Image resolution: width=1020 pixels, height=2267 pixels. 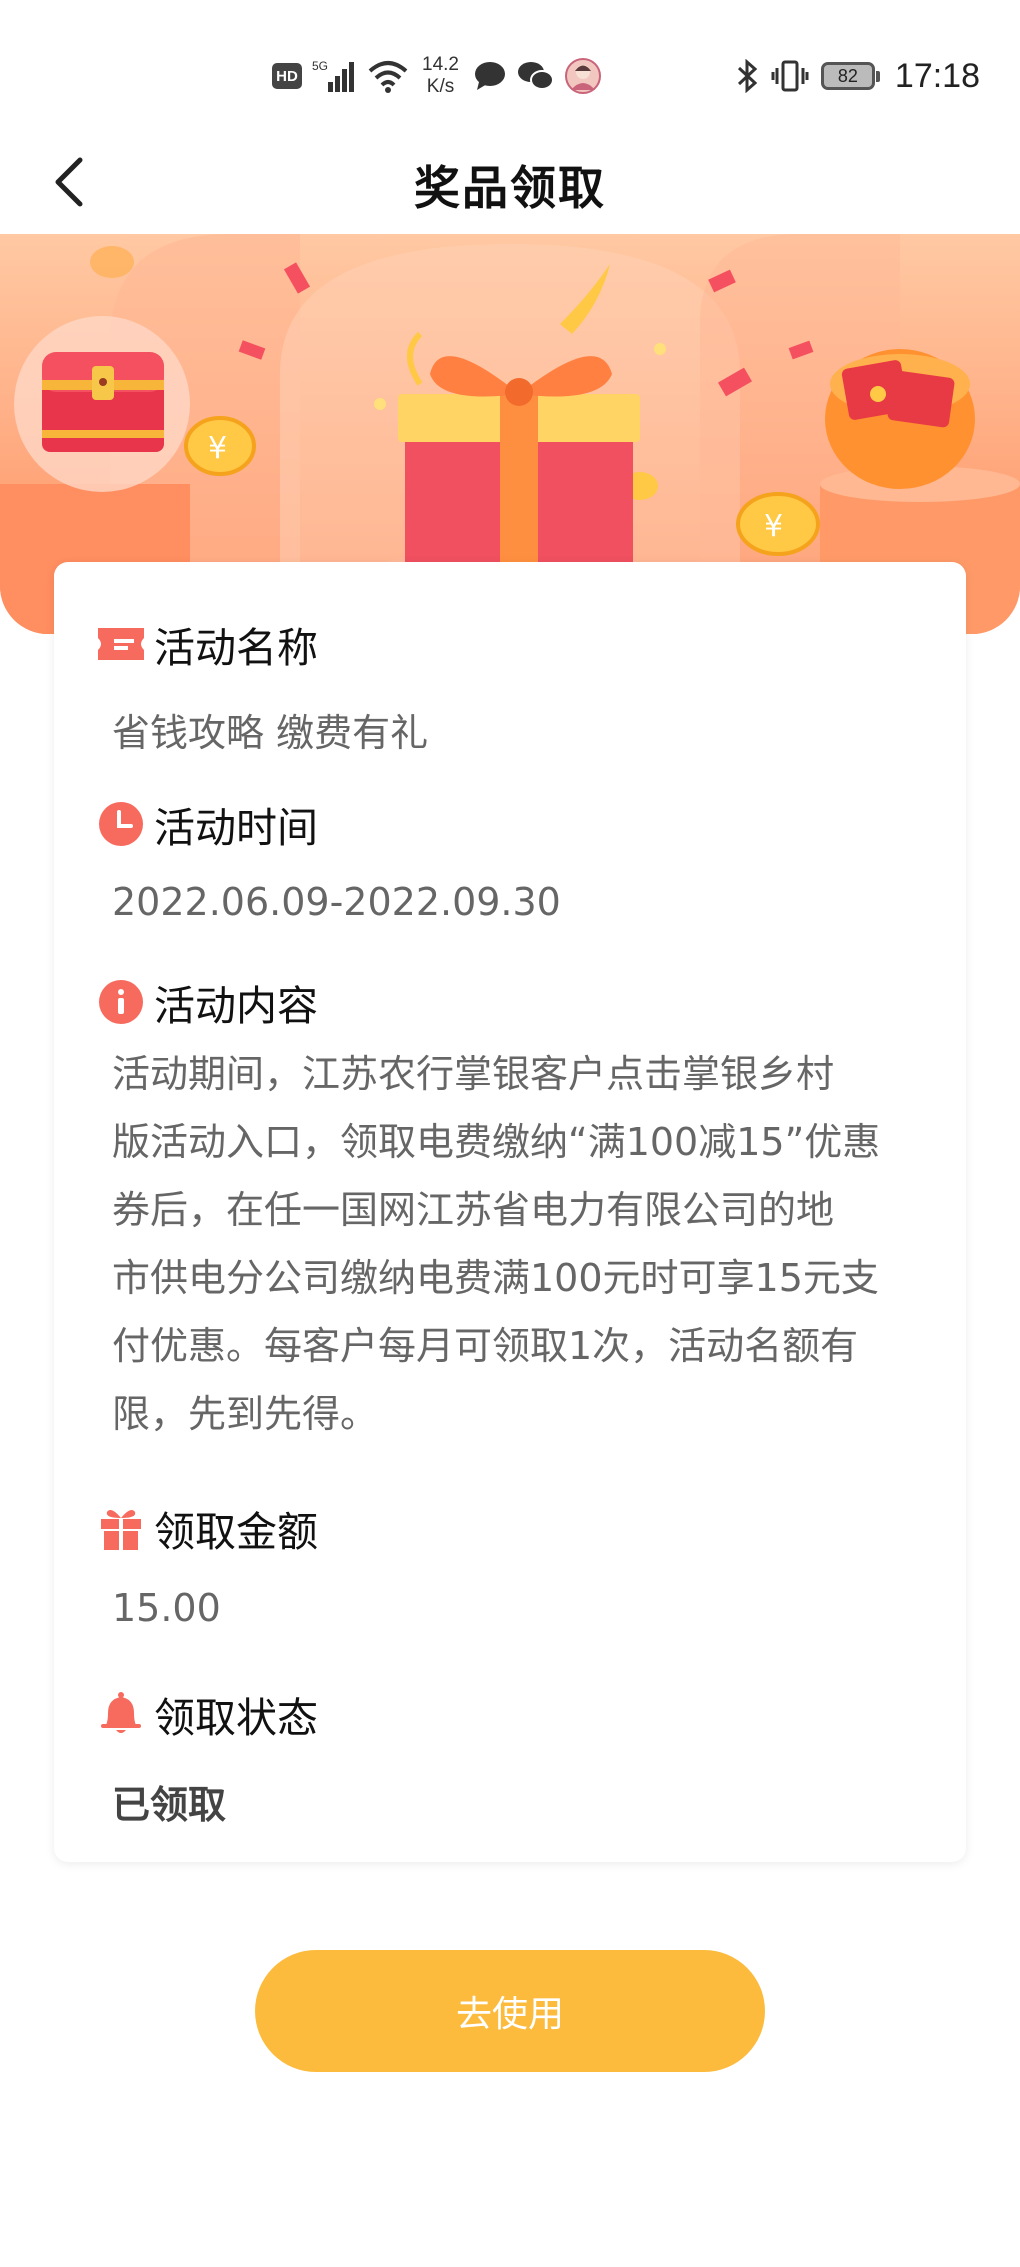 I want to click on network-speed: 14.2 K/s, so click(x=440, y=76).